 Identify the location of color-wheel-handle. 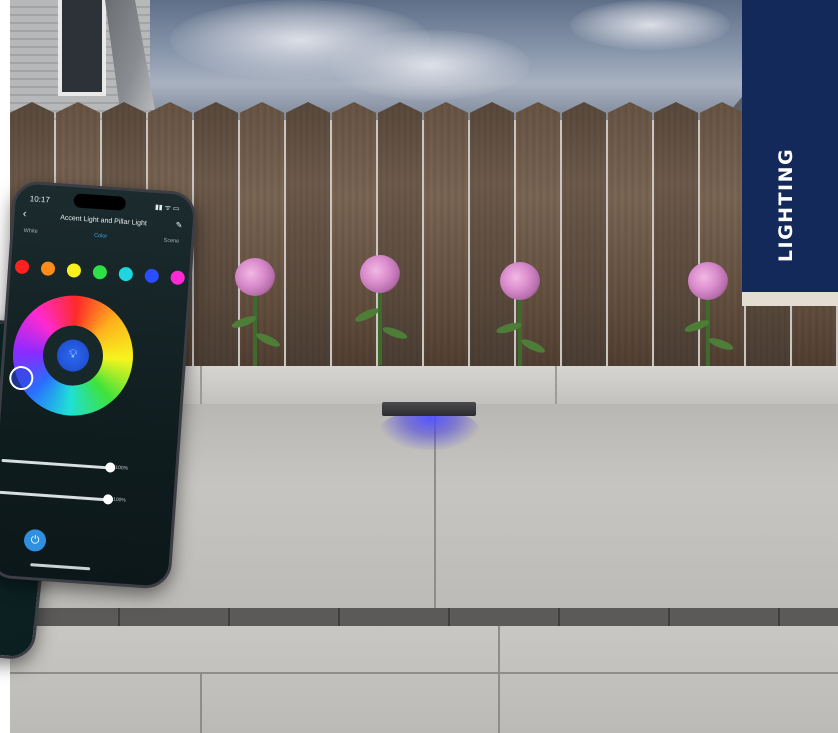
(21, 378).